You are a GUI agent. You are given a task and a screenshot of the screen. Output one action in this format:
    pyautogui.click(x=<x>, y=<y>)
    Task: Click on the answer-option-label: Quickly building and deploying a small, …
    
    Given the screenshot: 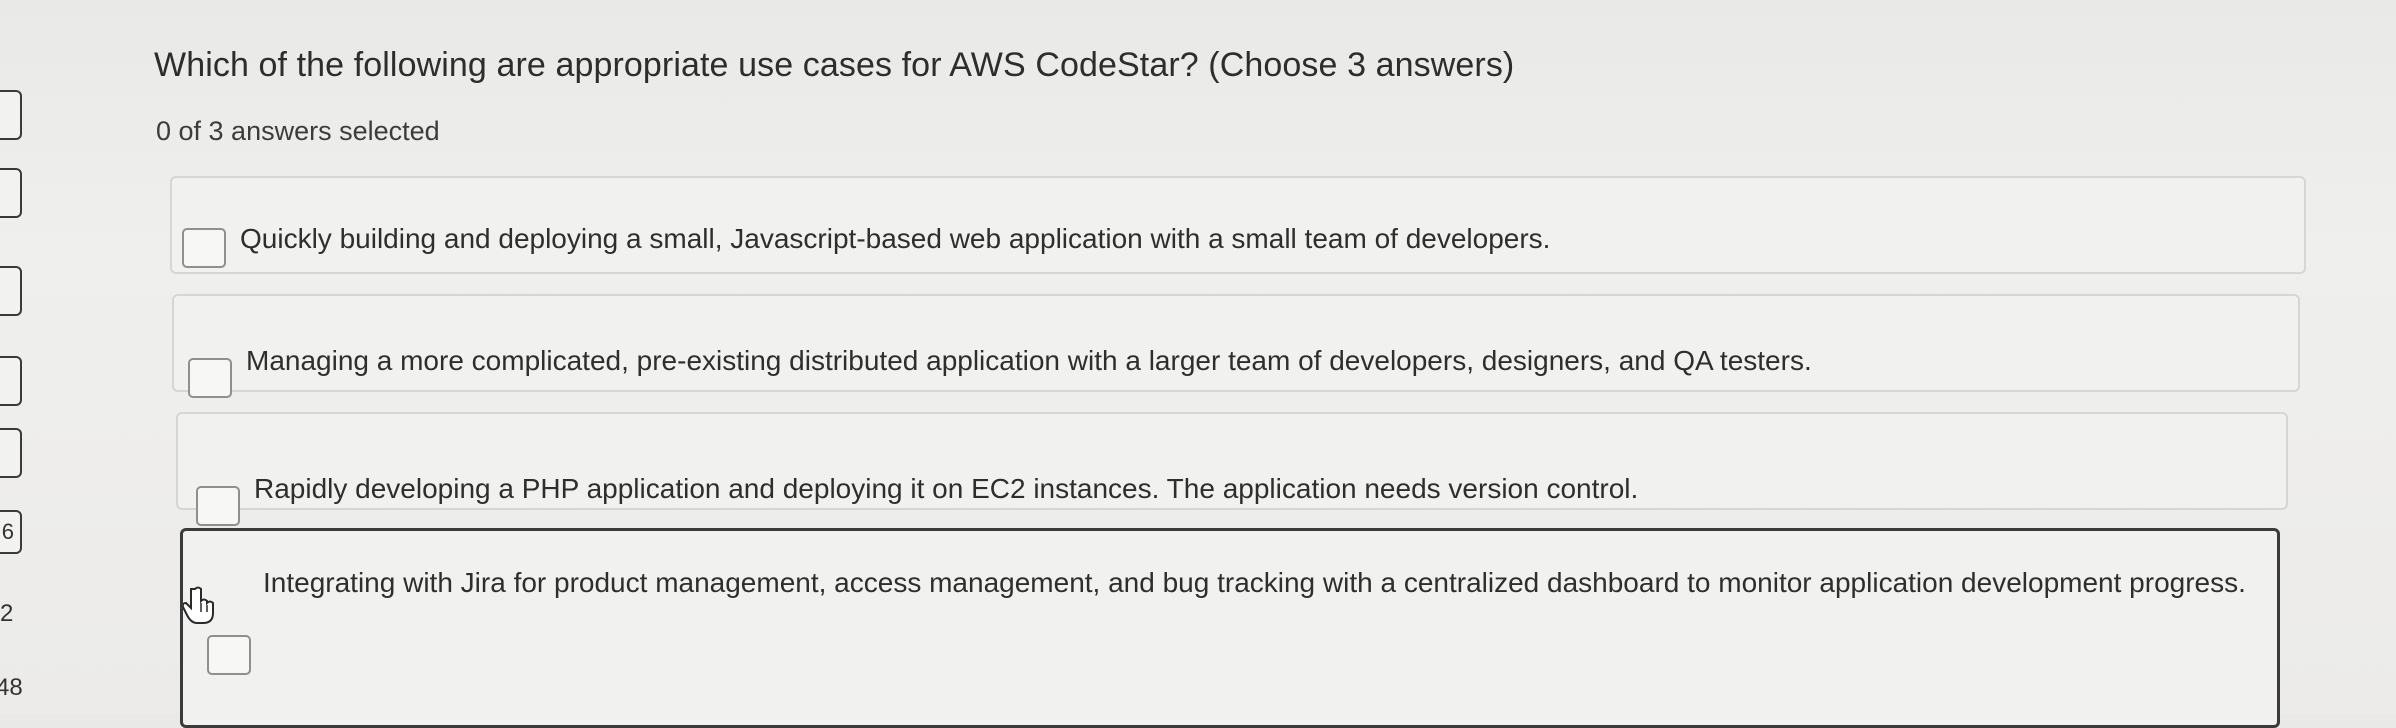 What is the action you would take?
    pyautogui.click(x=895, y=238)
    